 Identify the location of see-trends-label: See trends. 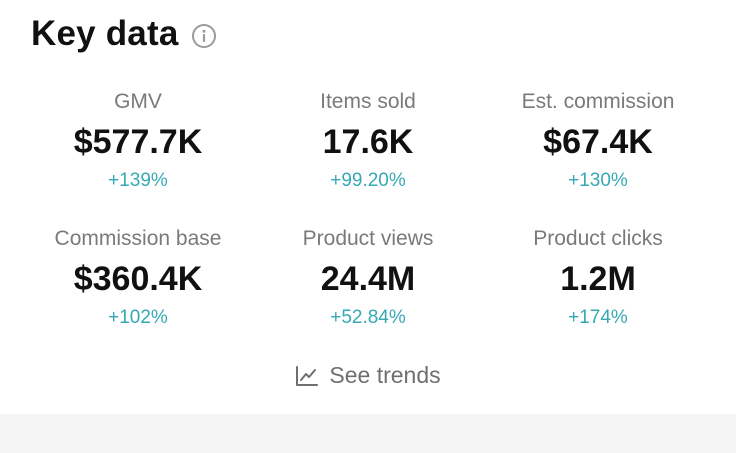
(385, 375).